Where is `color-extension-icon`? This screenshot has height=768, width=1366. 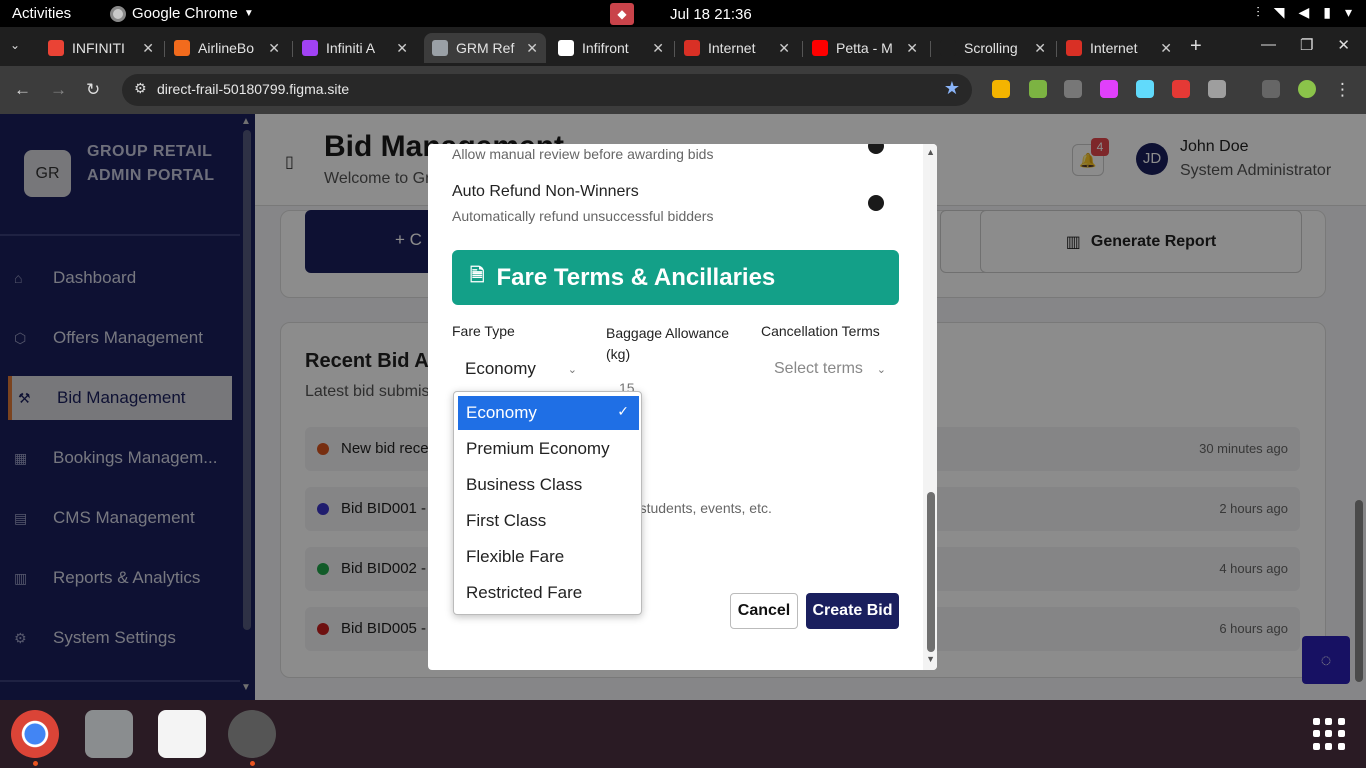
color-extension-icon is located at coordinates (1109, 89).